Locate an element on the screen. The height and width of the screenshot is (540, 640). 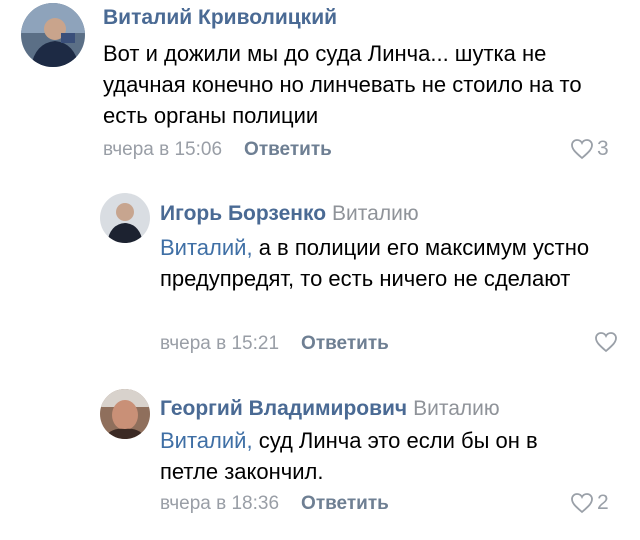
comment-meta: вчера в 18:36 Ответить is located at coordinates (274, 504).